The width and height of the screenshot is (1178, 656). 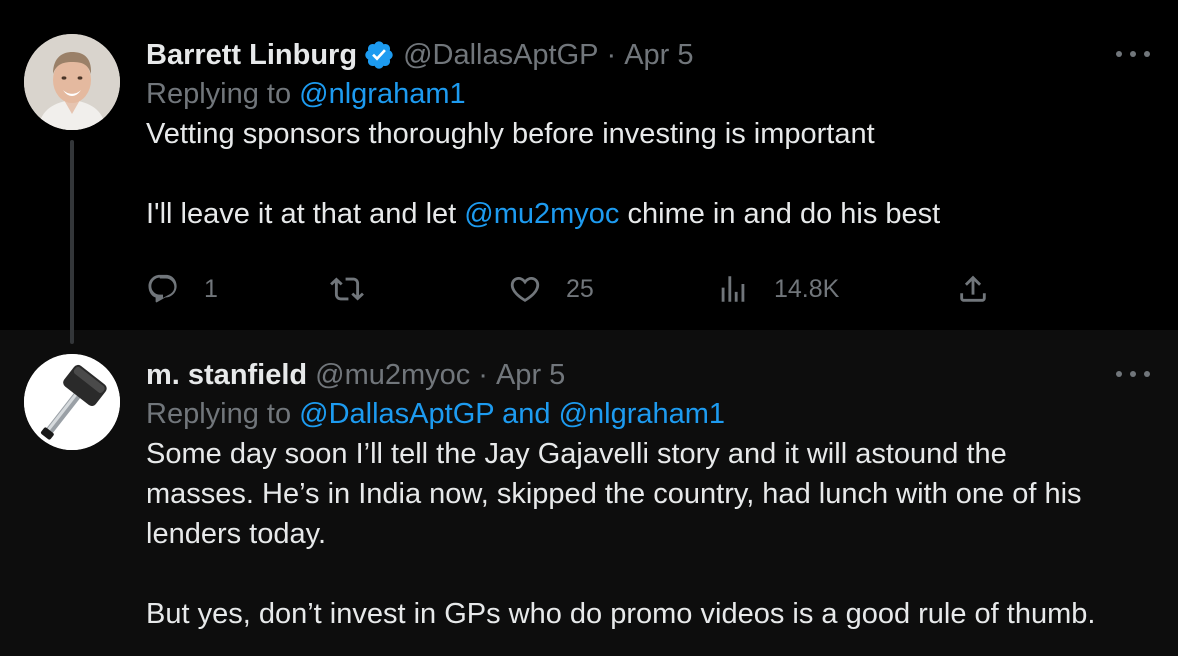 I want to click on replying-to: Replying to @DallasAptGP and @nlgraham1, so click(x=647, y=414).